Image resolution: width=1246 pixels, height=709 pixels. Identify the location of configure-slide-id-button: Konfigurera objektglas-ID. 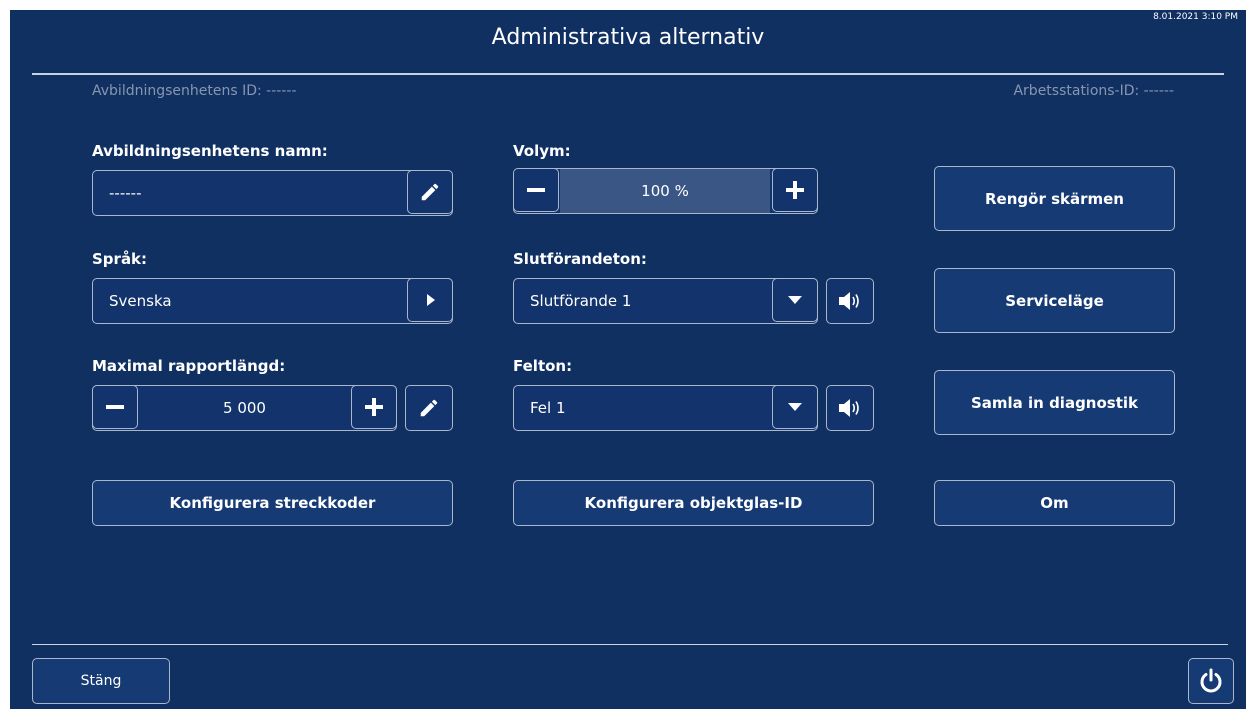
(693, 503).